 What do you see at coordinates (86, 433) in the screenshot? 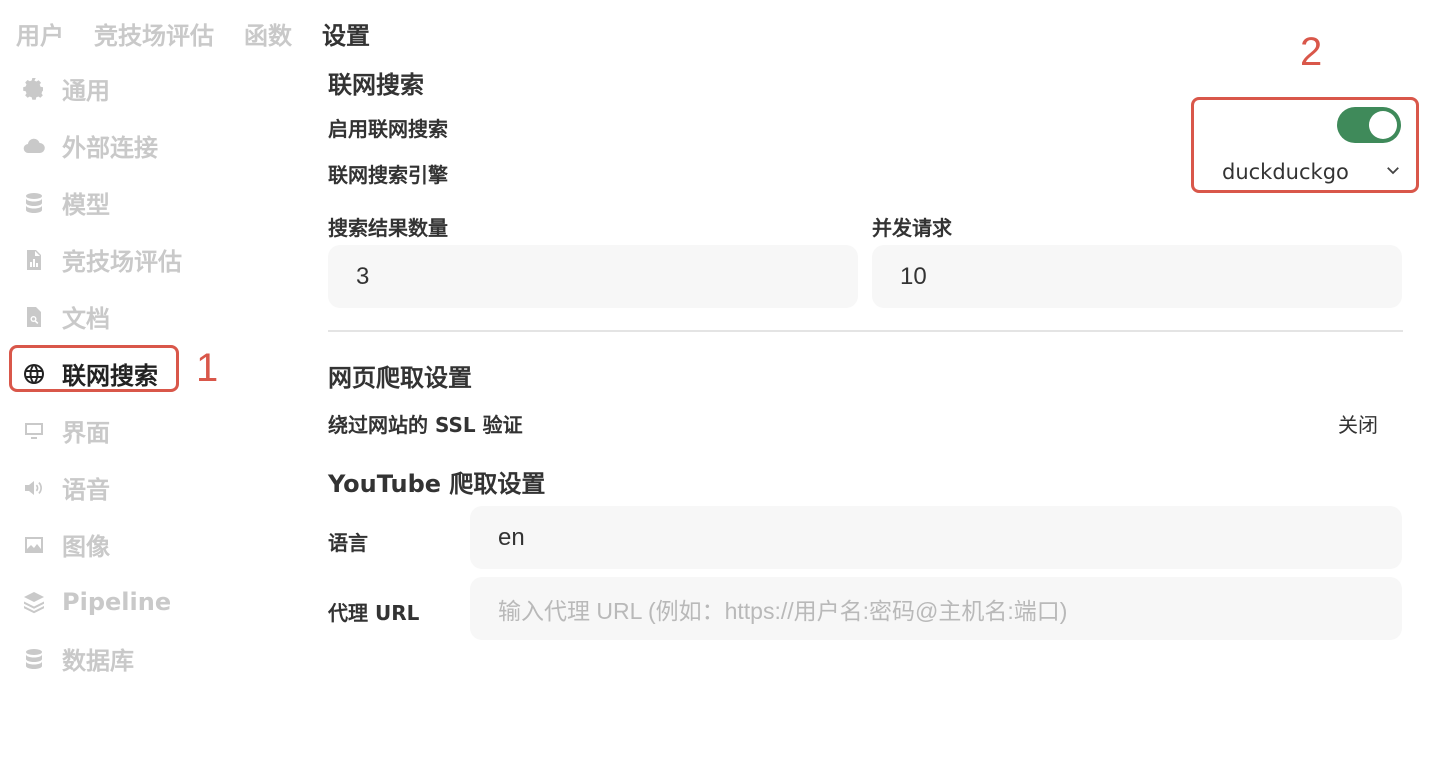
I see `sidebar-item-label: 界面` at bounding box center [86, 433].